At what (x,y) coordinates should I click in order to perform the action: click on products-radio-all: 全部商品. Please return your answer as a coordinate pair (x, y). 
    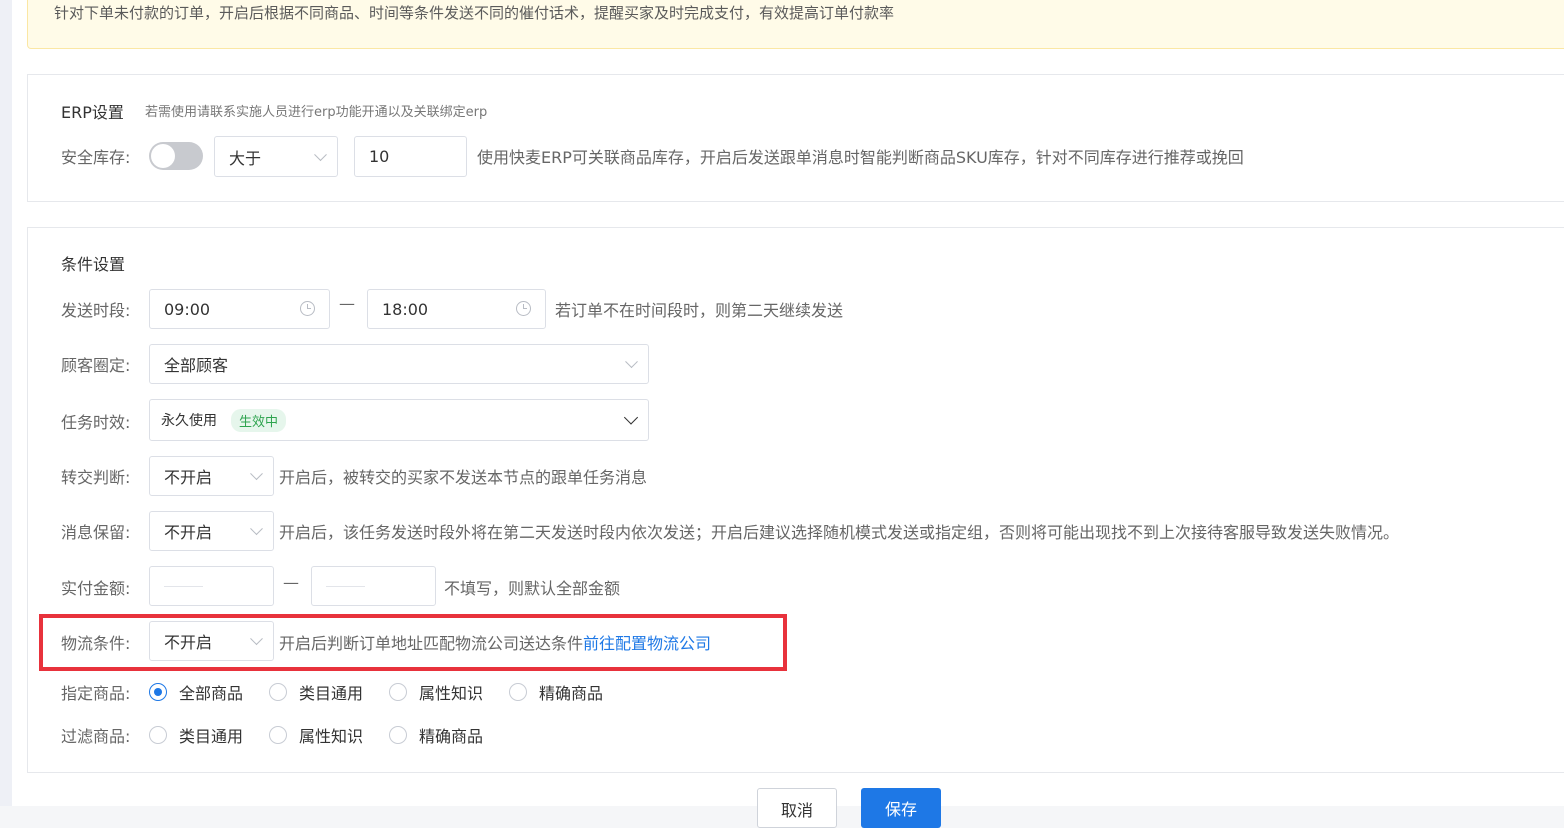
    Looking at the image, I should click on (196, 692).